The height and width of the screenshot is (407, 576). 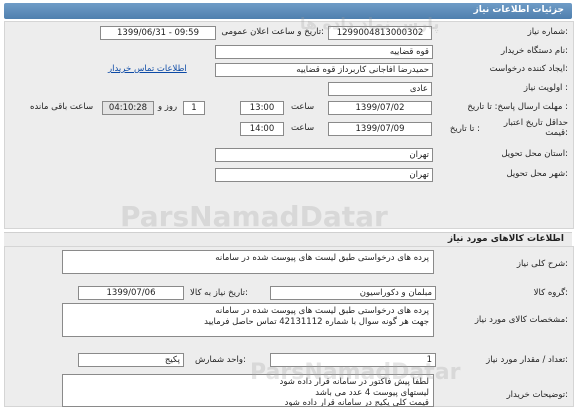 I want to click on buyer-label: نام دستگاه خریدار:, so click(x=534, y=51).